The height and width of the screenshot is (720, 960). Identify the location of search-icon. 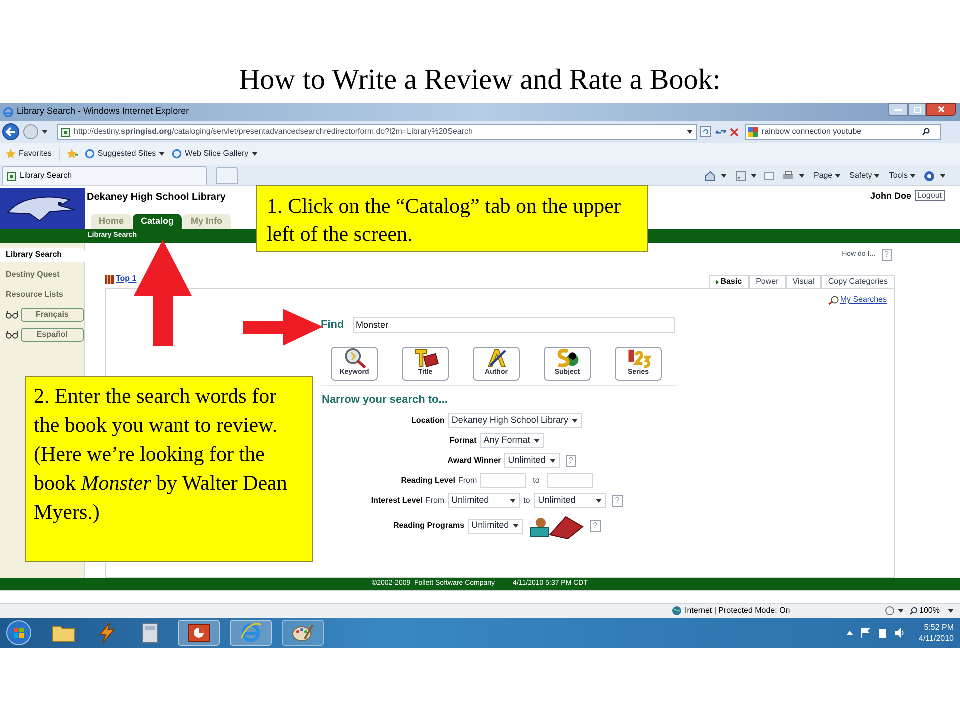
(926, 132).